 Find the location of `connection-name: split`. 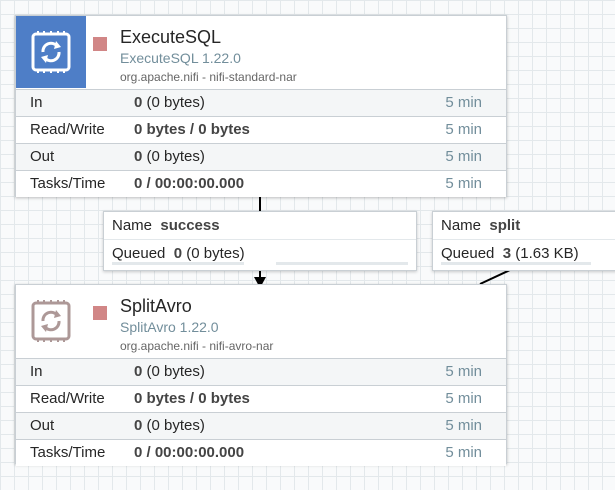

connection-name: split is located at coordinates (505, 225).